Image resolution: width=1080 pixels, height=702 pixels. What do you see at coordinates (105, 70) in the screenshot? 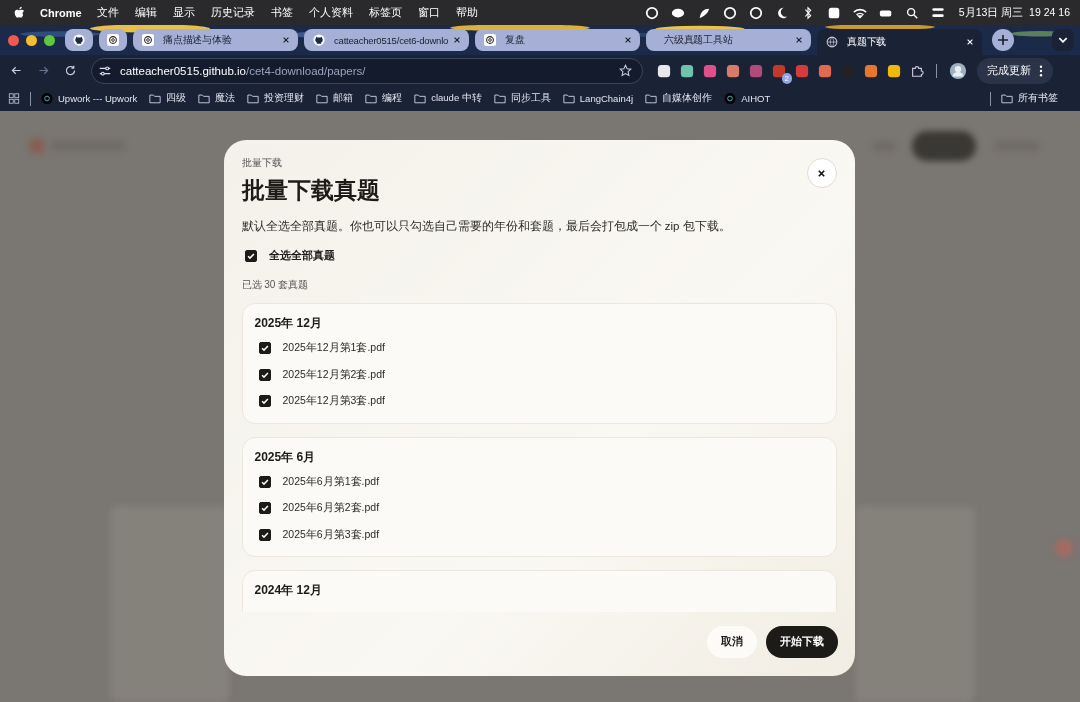
I see `site-settings-icon` at bounding box center [105, 70].